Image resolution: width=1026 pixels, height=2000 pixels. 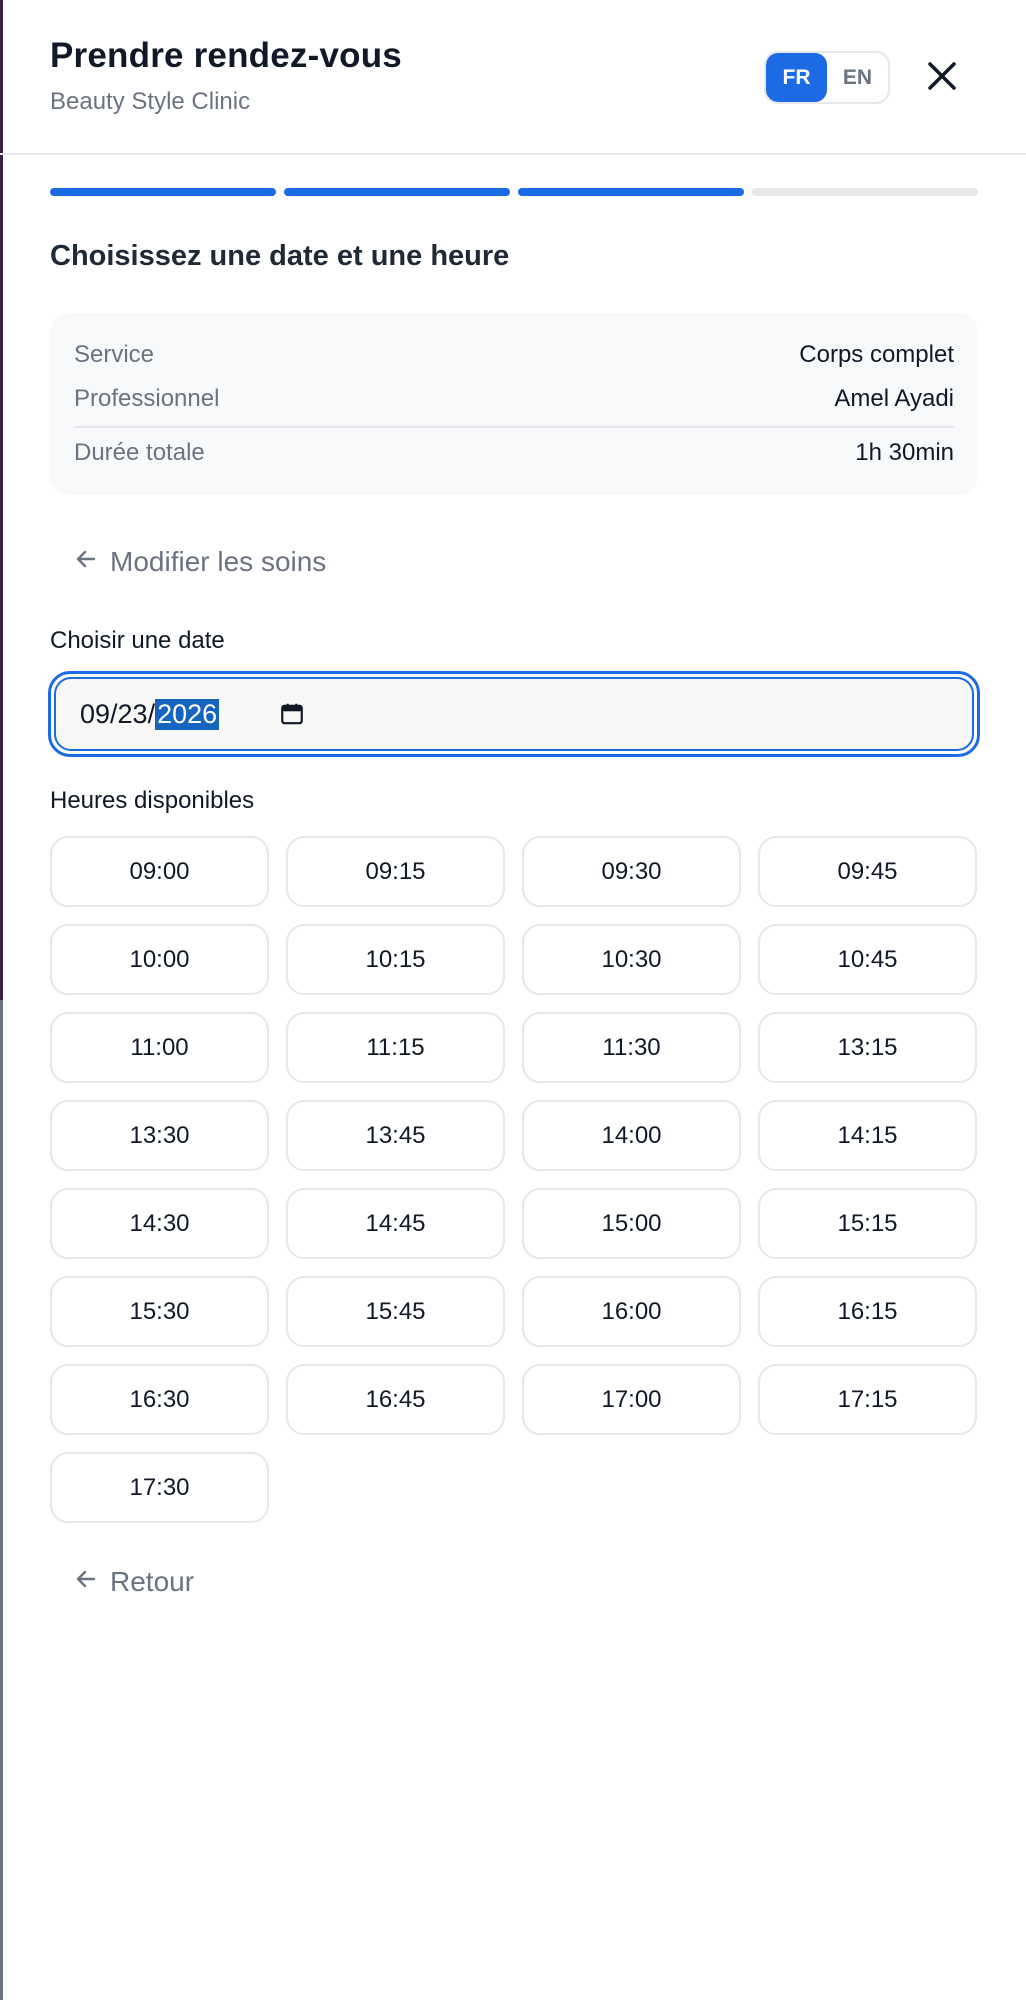 What do you see at coordinates (631, 1047) in the screenshot?
I see `time-slot-button: 11:30` at bounding box center [631, 1047].